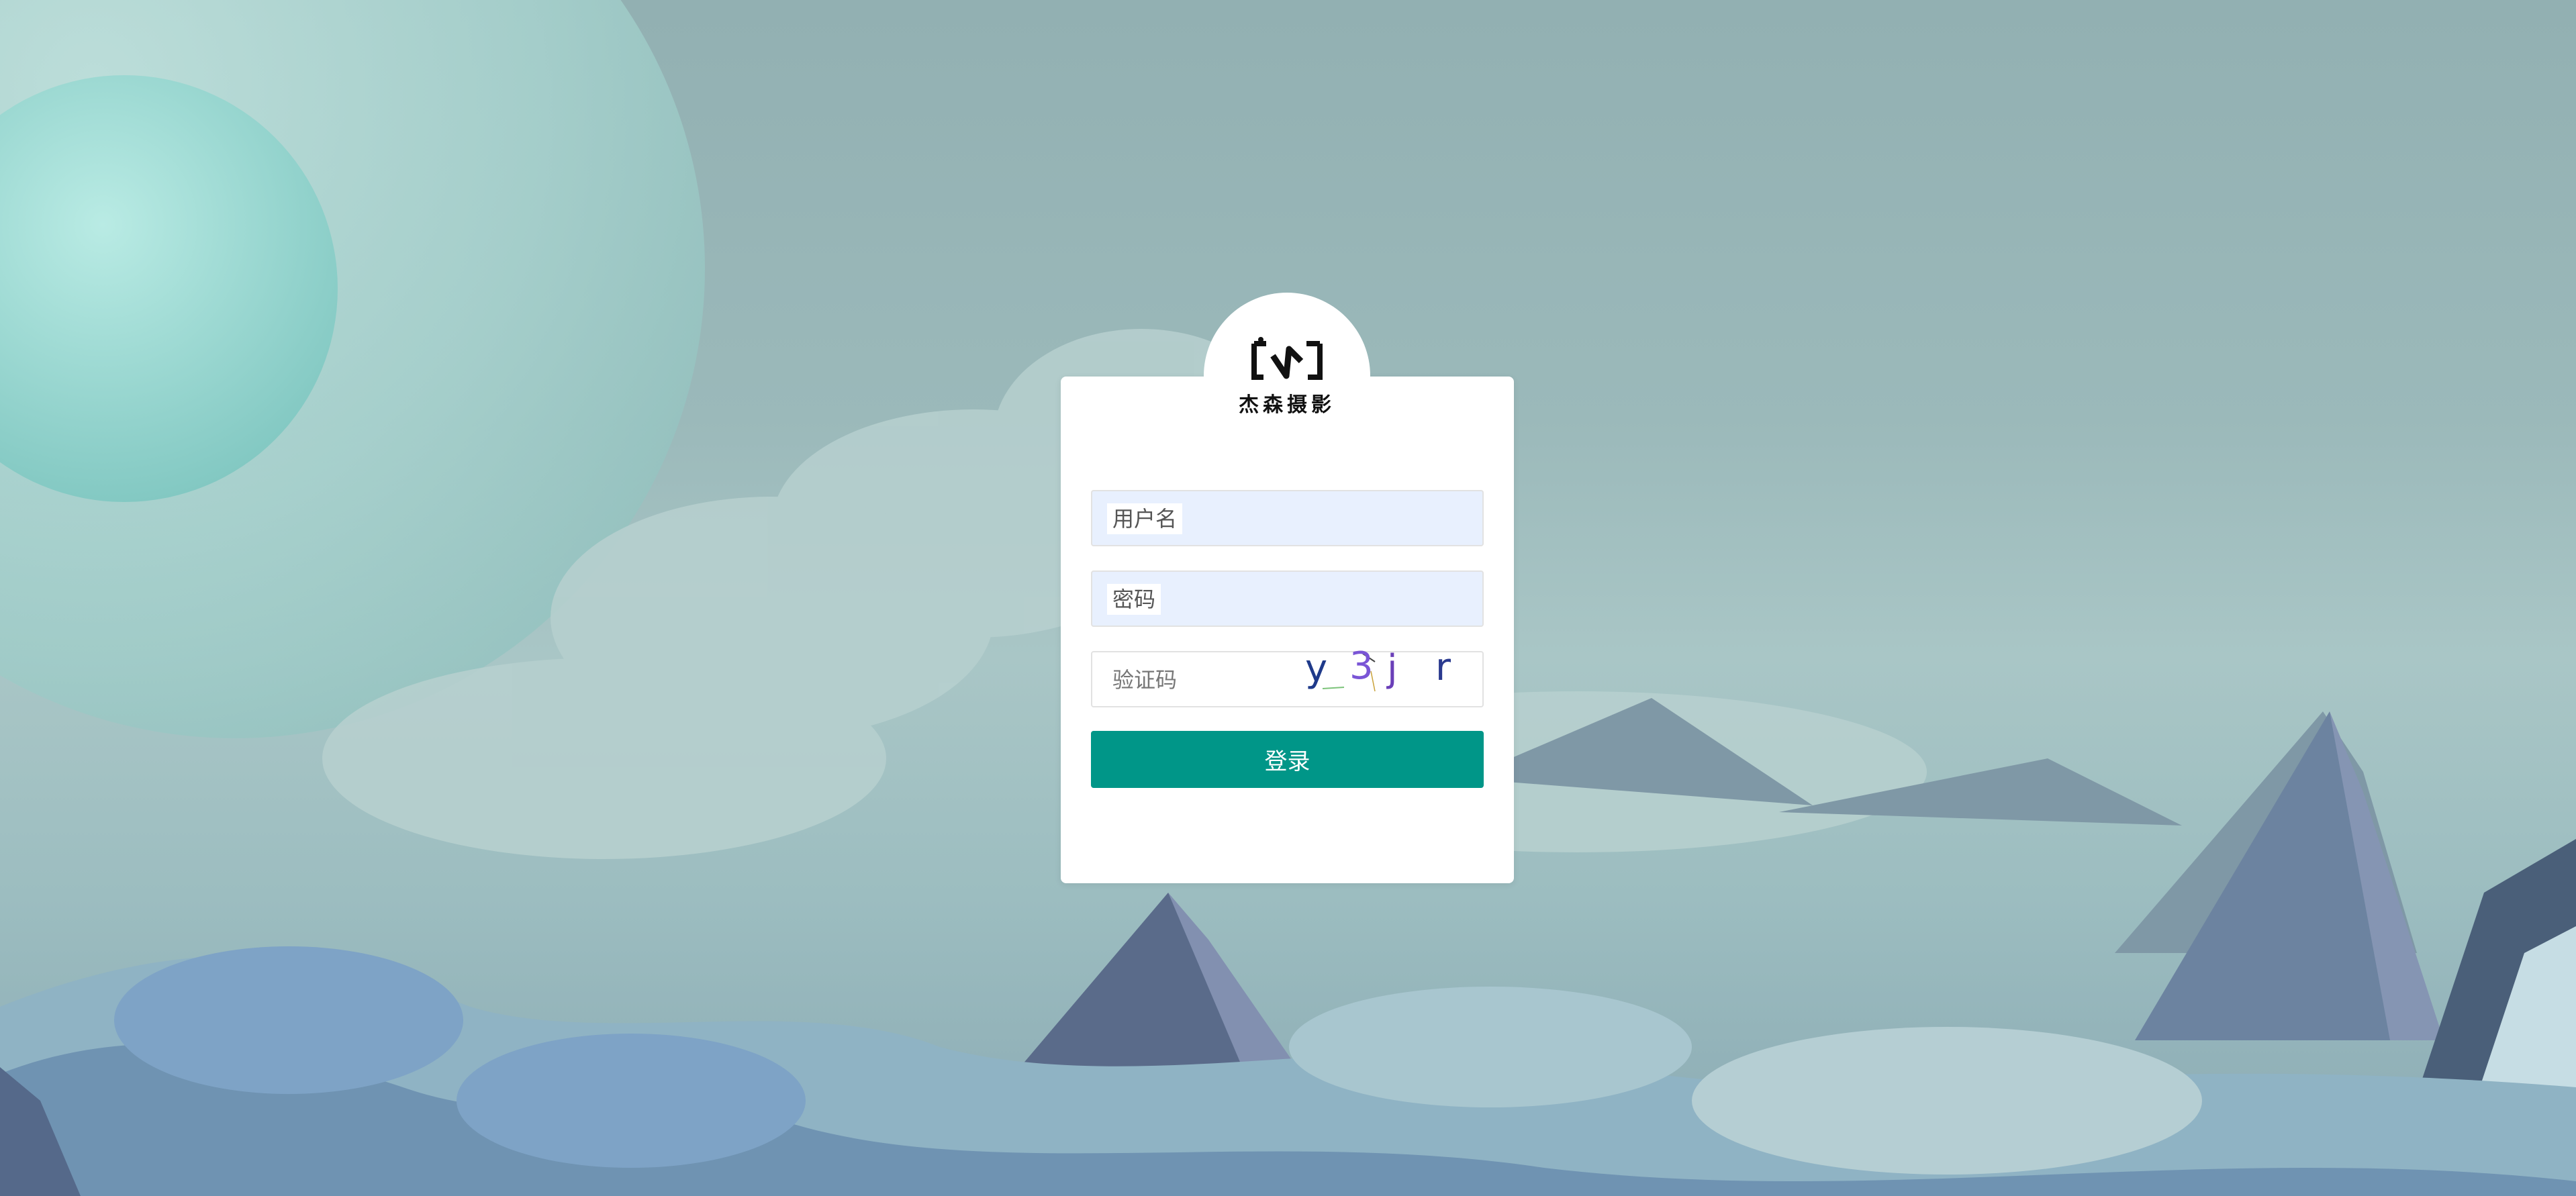 This screenshot has width=2576, height=1196. Describe the element at coordinates (1287, 760) in the screenshot. I see `login-button: 登录` at that location.